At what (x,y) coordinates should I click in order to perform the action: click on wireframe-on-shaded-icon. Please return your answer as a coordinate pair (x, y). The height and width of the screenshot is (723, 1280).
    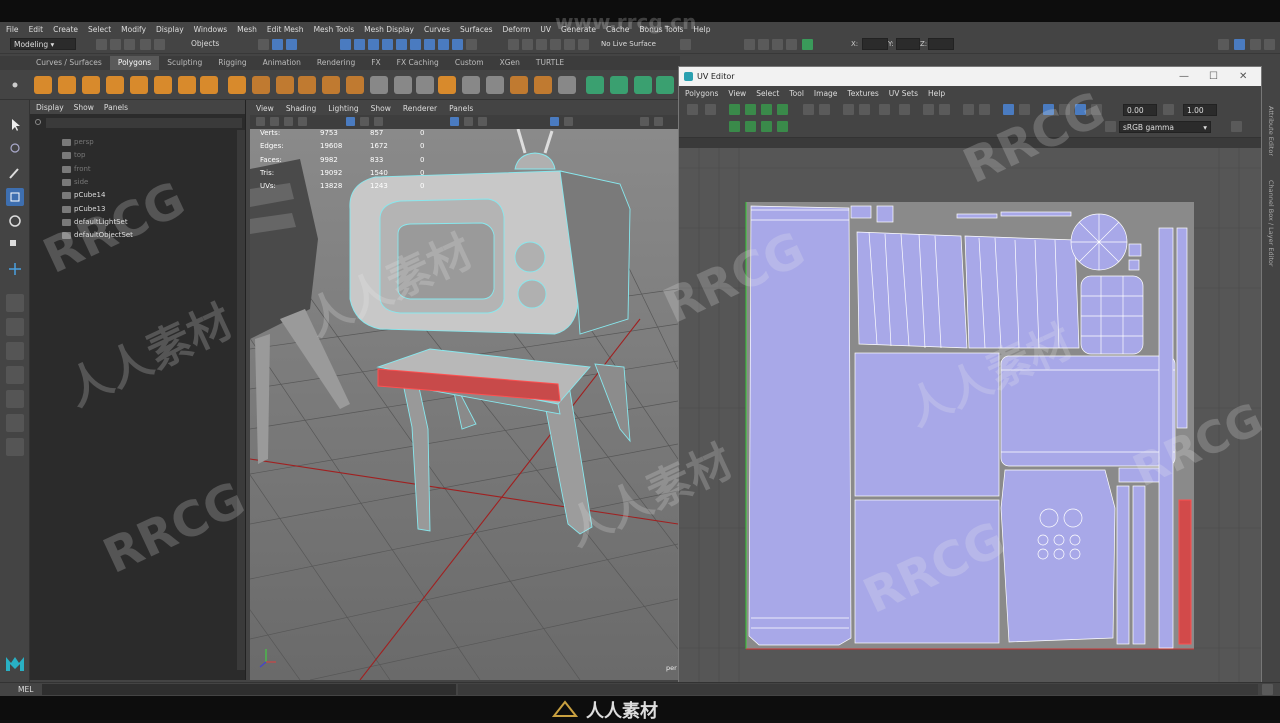
    Looking at the image, I should click on (454, 121).